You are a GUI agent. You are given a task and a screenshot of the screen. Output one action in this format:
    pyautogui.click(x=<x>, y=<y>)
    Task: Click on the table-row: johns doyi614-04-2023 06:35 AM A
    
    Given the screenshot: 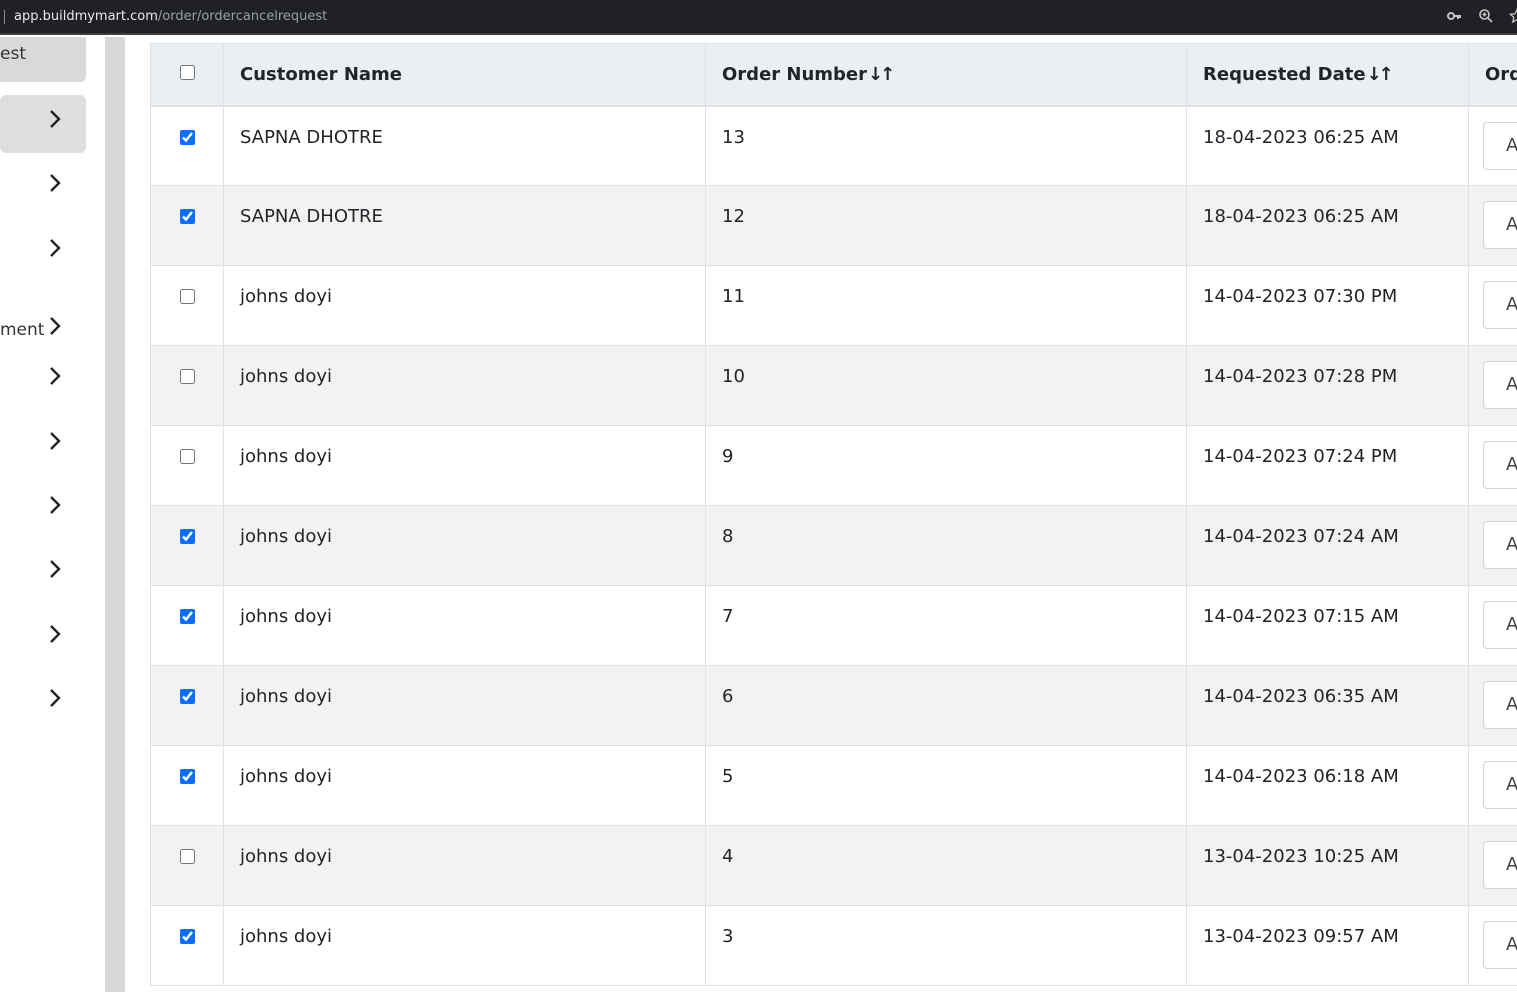 What is the action you would take?
    pyautogui.click(x=833, y=705)
    